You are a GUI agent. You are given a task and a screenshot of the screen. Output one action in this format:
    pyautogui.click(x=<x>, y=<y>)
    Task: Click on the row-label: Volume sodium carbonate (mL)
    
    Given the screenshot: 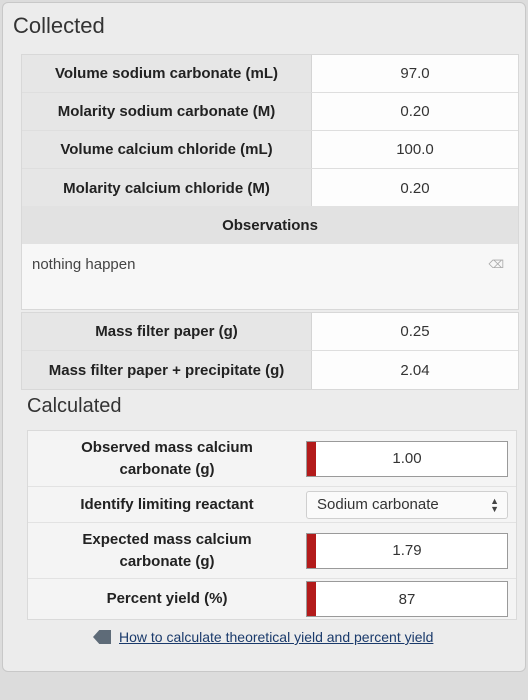 What is the action you would take?
    pyautogui.click(x=167, y=73)
    